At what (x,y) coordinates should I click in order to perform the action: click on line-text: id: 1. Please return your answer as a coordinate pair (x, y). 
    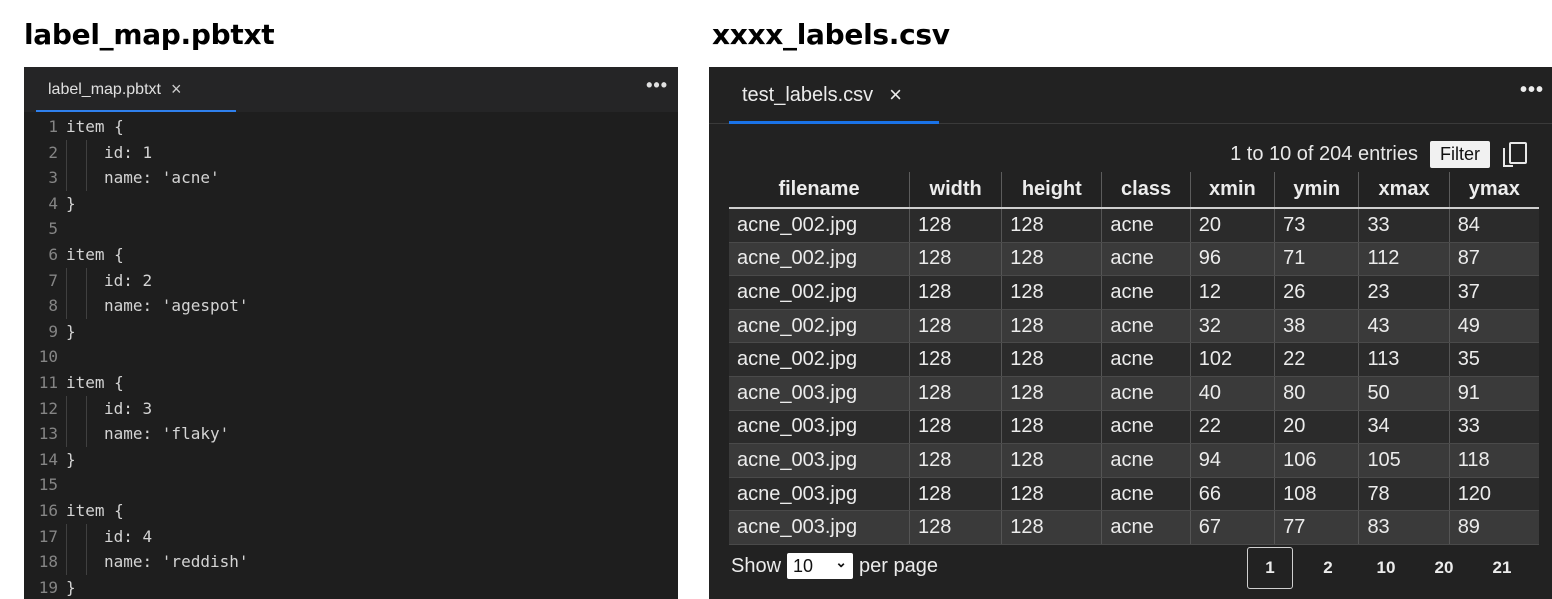
    Looking at the image, I should click on (128, 152).